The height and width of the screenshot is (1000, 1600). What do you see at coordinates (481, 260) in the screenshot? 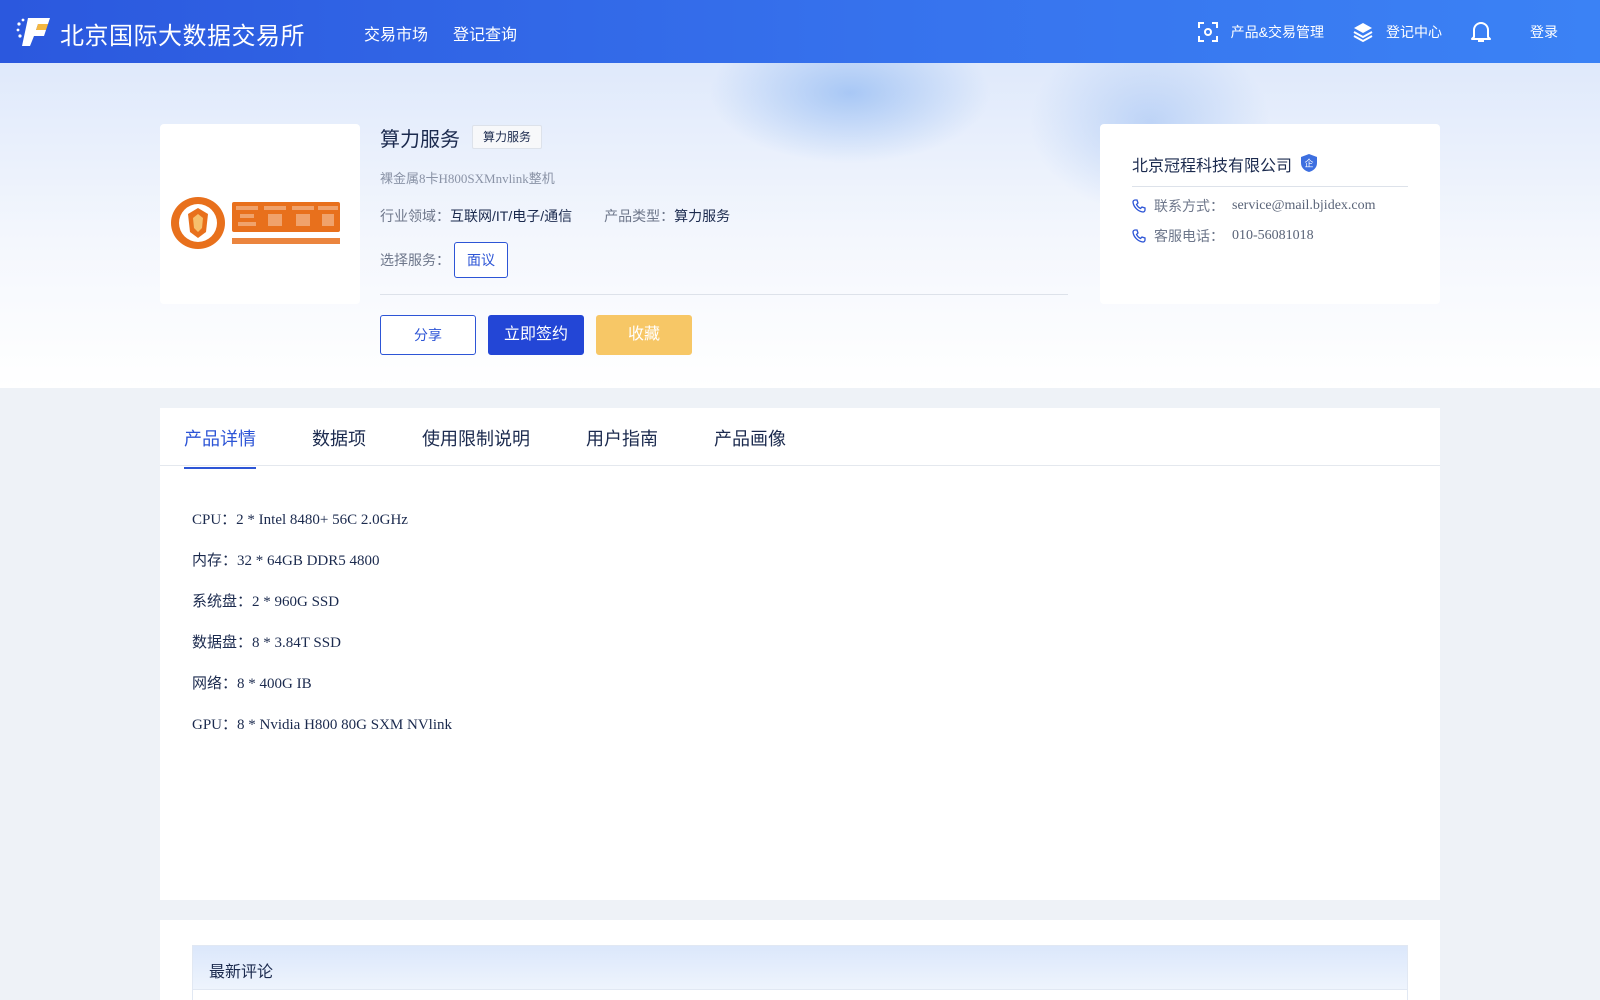
I see `service-option-negotiable: 面议` at bounding box center [481, 260].